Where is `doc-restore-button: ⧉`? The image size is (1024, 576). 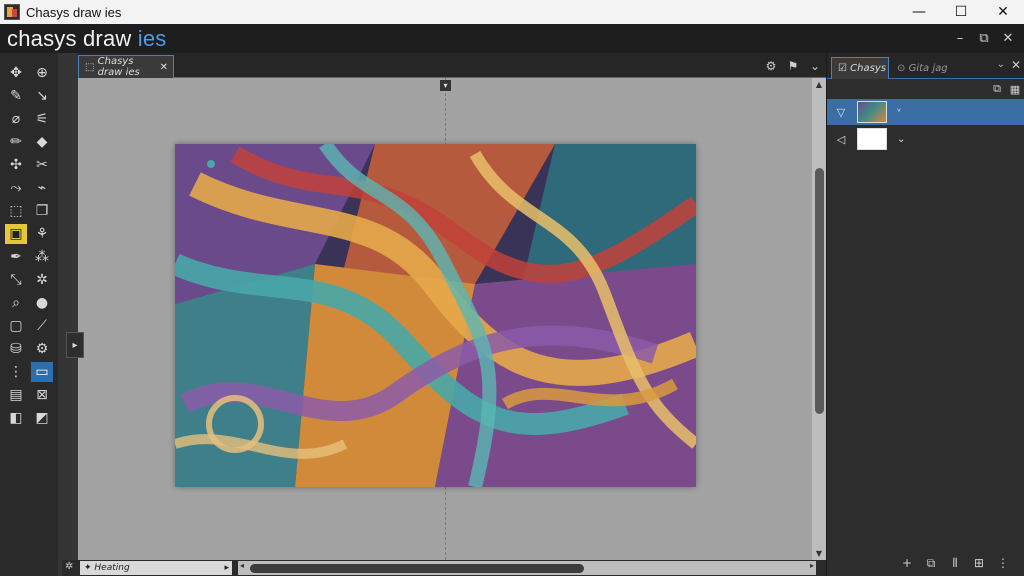 doc-restore-button: ⧉ is located at coordinates (984, 38).